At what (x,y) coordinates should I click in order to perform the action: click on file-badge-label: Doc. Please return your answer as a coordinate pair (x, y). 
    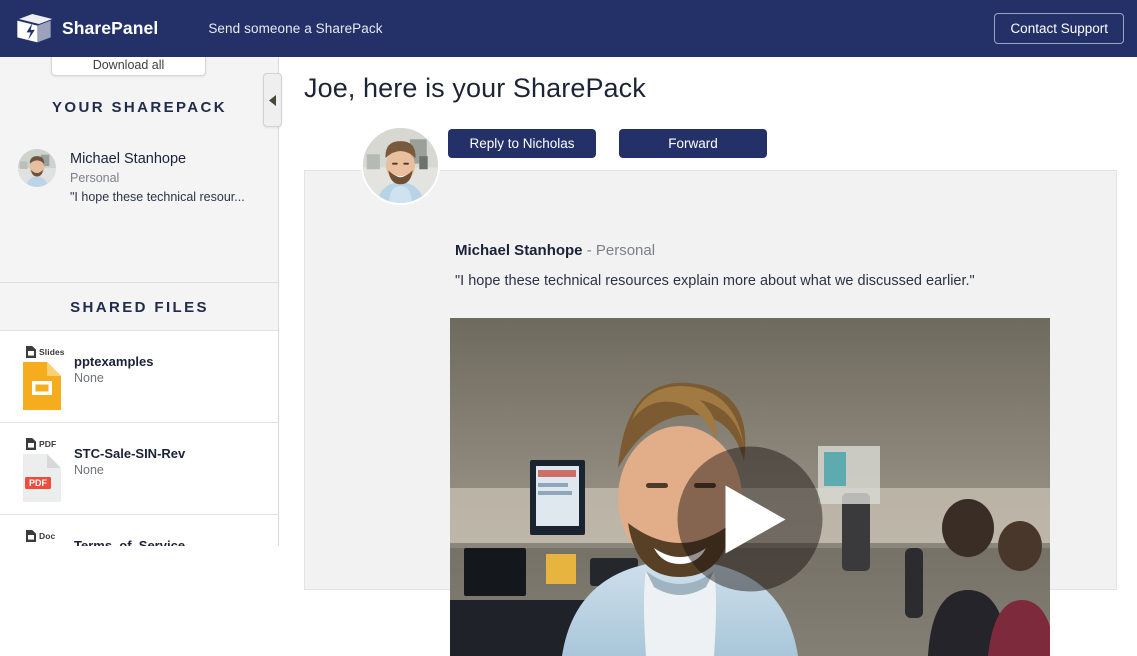
    Looking at the image, I should click on (47, 535).